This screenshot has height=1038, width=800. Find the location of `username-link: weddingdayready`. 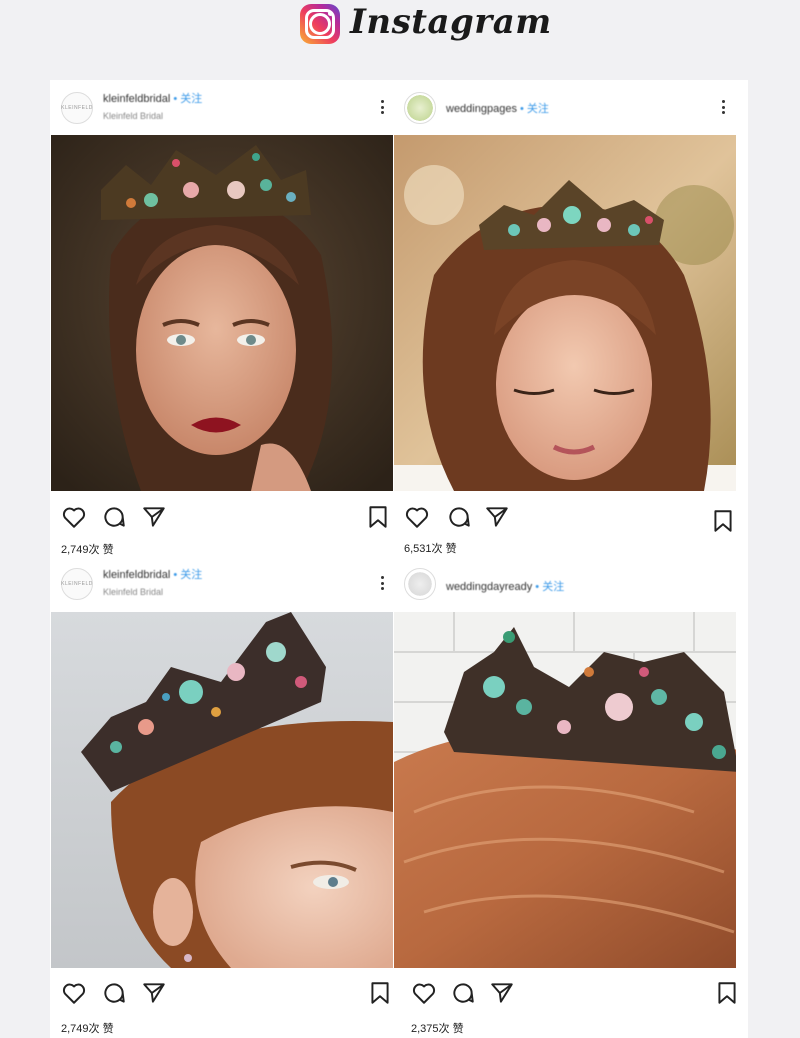

username-link: weddingdayready is located at coordinates (489, 587).